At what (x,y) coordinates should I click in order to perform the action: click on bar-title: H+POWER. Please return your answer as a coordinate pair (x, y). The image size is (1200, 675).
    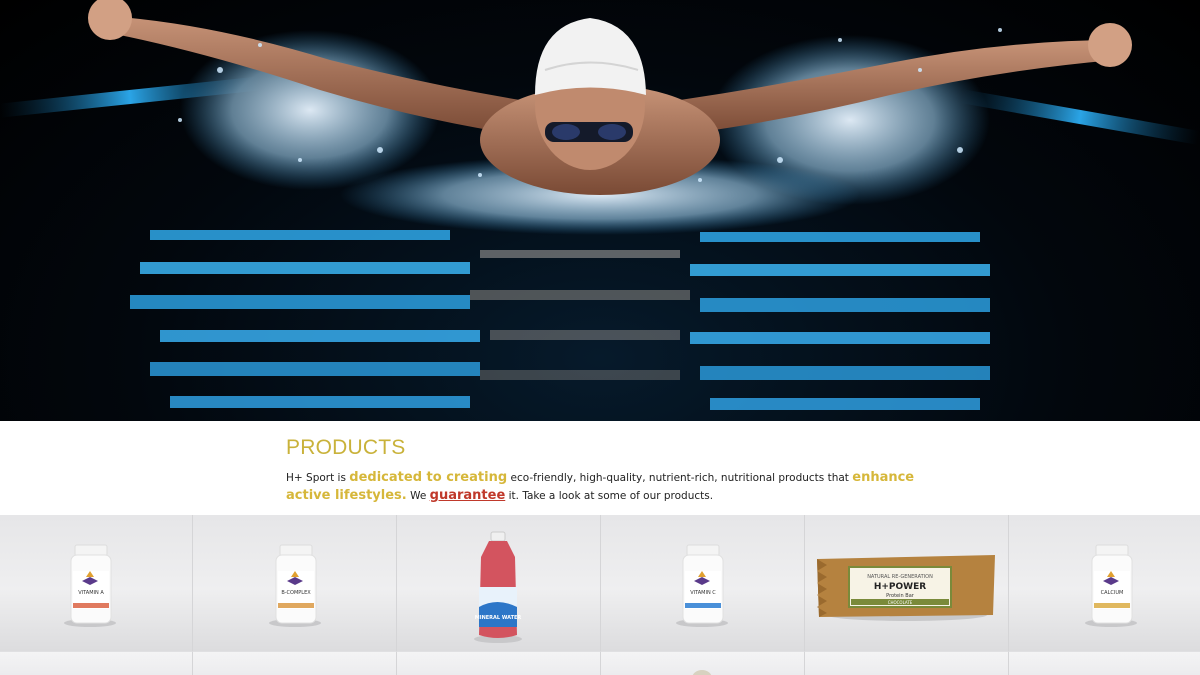
    Looking at the image, I should click on (900, 587).